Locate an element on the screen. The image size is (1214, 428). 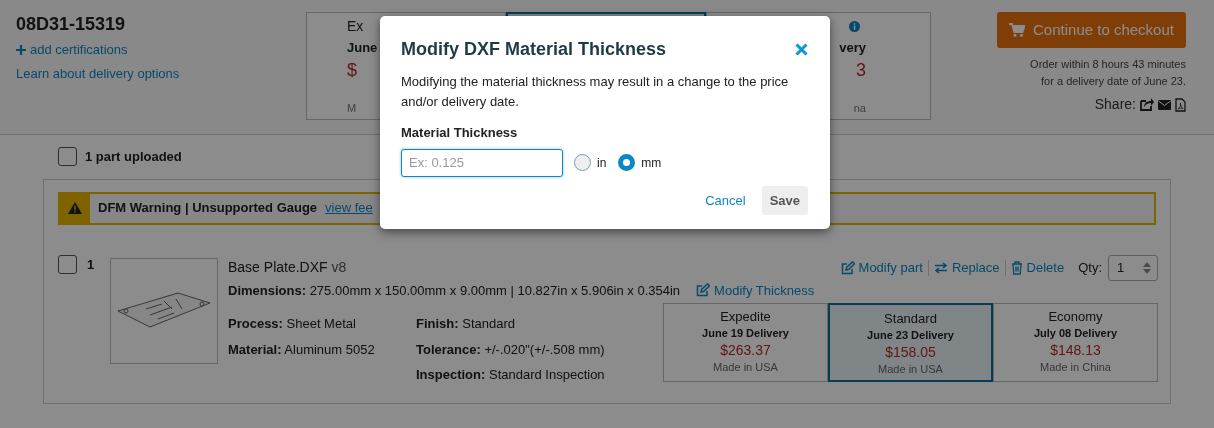
price: $148.13 is located at coordinates (1075, 350).